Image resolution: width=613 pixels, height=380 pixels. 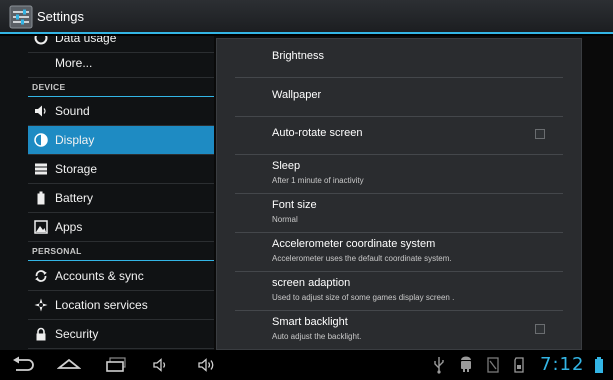 What do you see at coordinates (493, 365) in the screenshot?
I see `screenshot-icon` at bounding box center [493, 365].